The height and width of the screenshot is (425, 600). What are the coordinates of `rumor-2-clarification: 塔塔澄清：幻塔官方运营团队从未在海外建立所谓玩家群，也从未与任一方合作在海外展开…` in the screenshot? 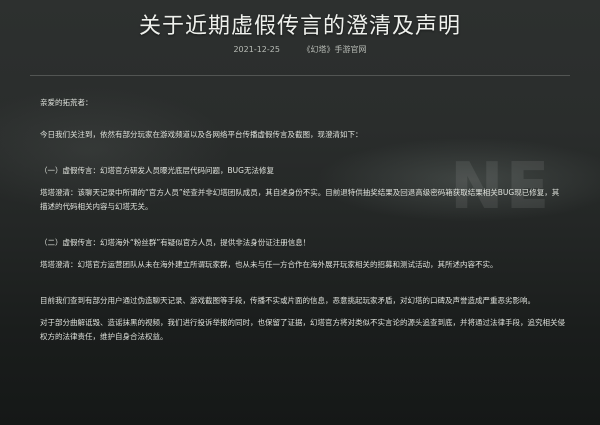 It's located at (269, 264).